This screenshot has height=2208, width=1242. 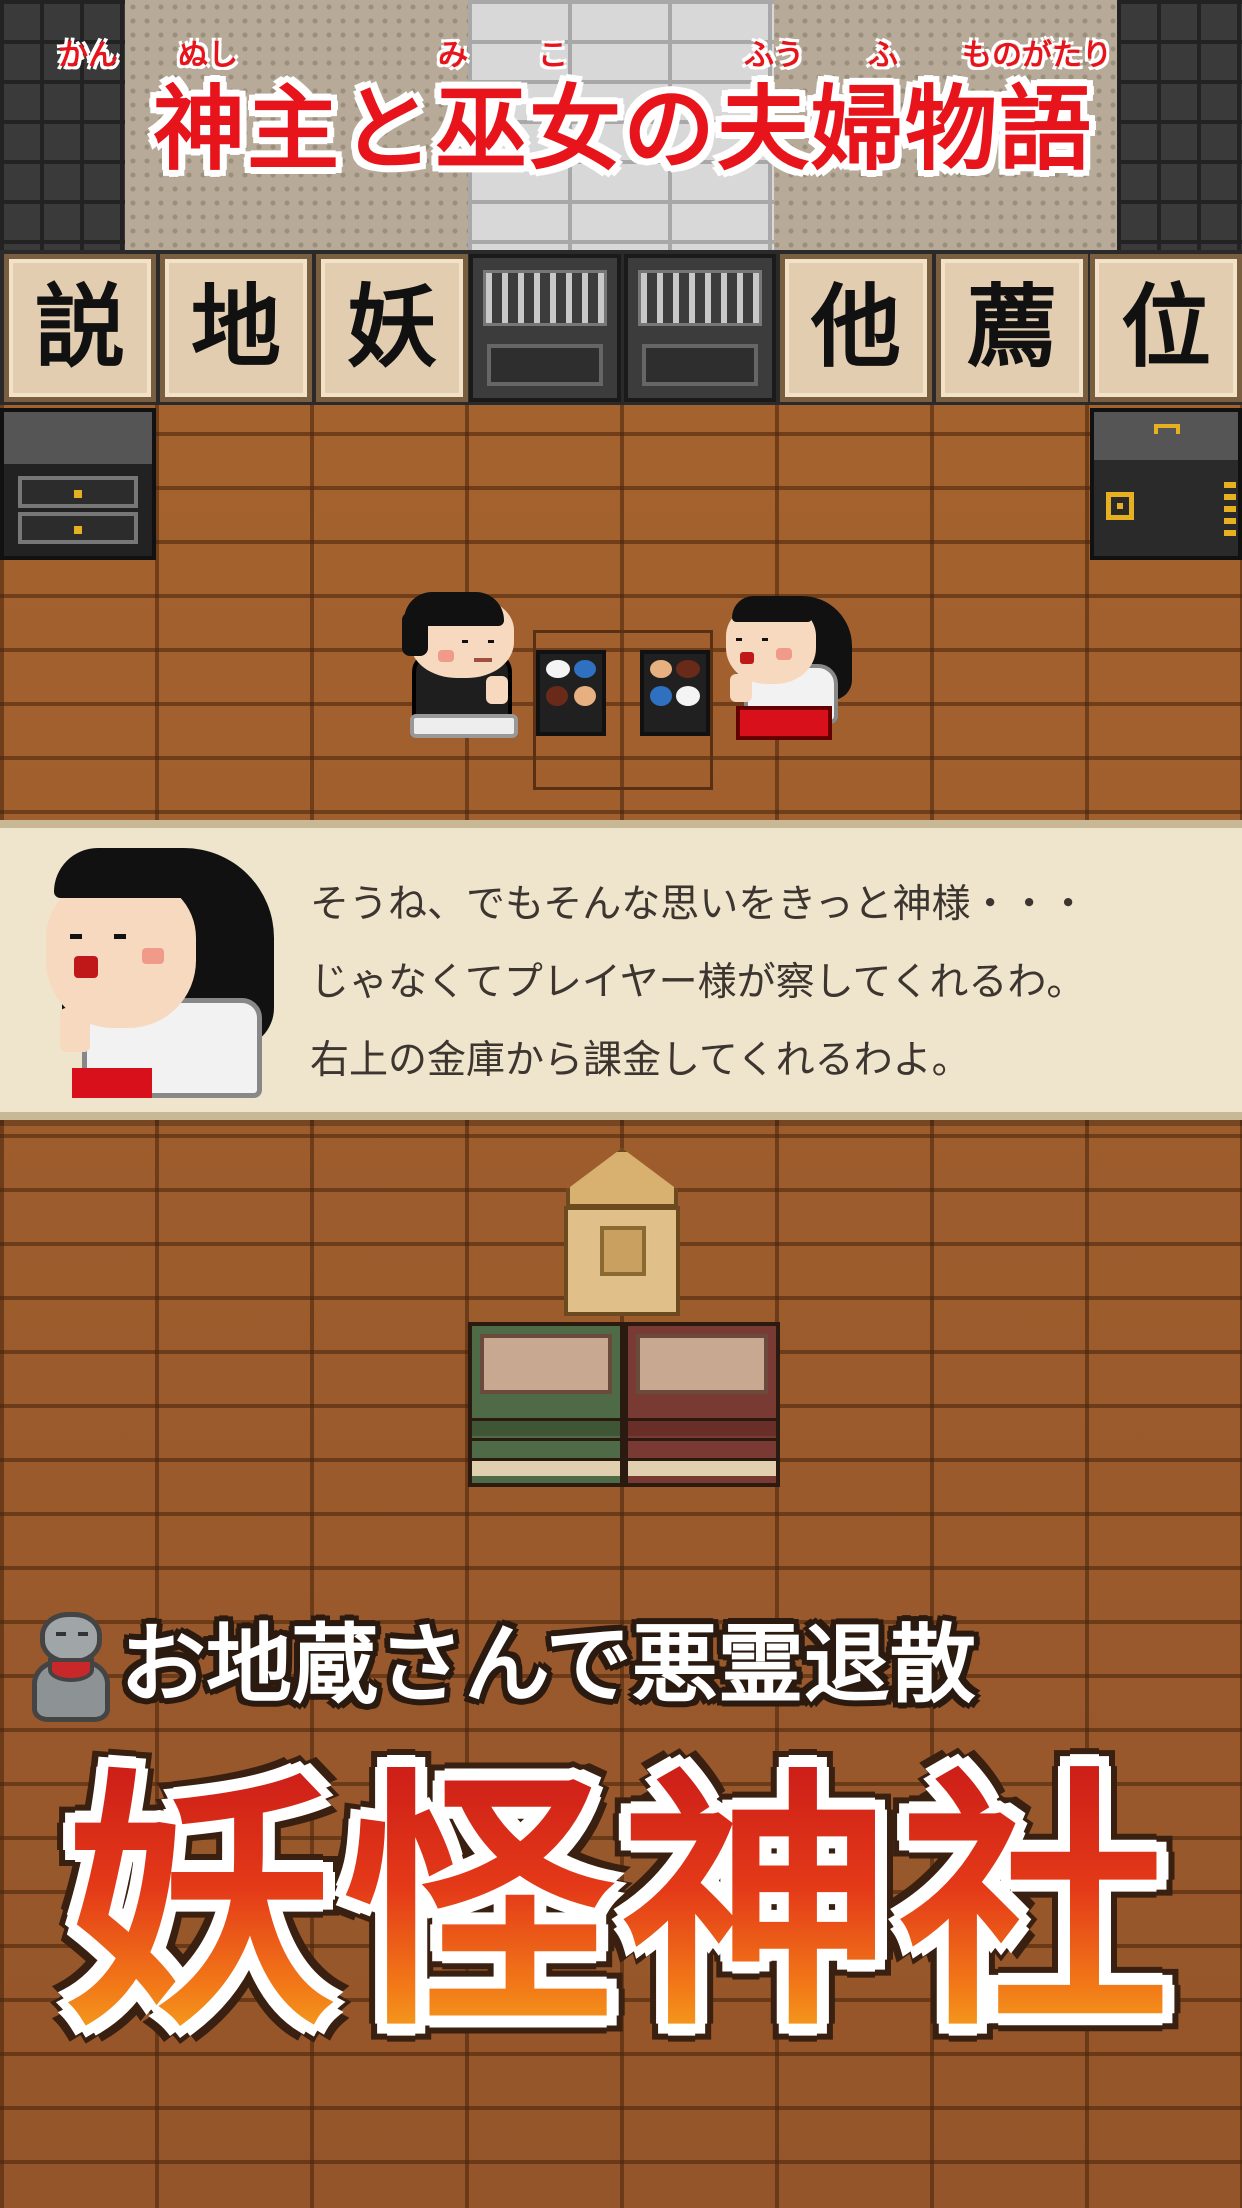 I want to click on meal-tray-left, so click(x=571, y=693).